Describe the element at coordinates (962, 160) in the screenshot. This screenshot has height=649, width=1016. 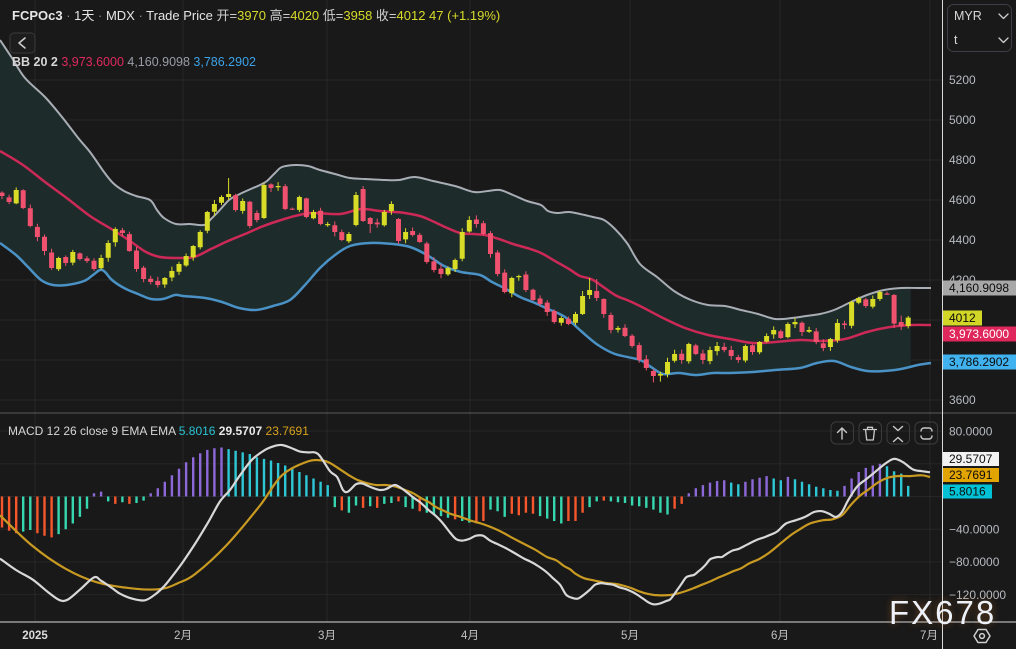
I see `svg-text: 4800` at that location.